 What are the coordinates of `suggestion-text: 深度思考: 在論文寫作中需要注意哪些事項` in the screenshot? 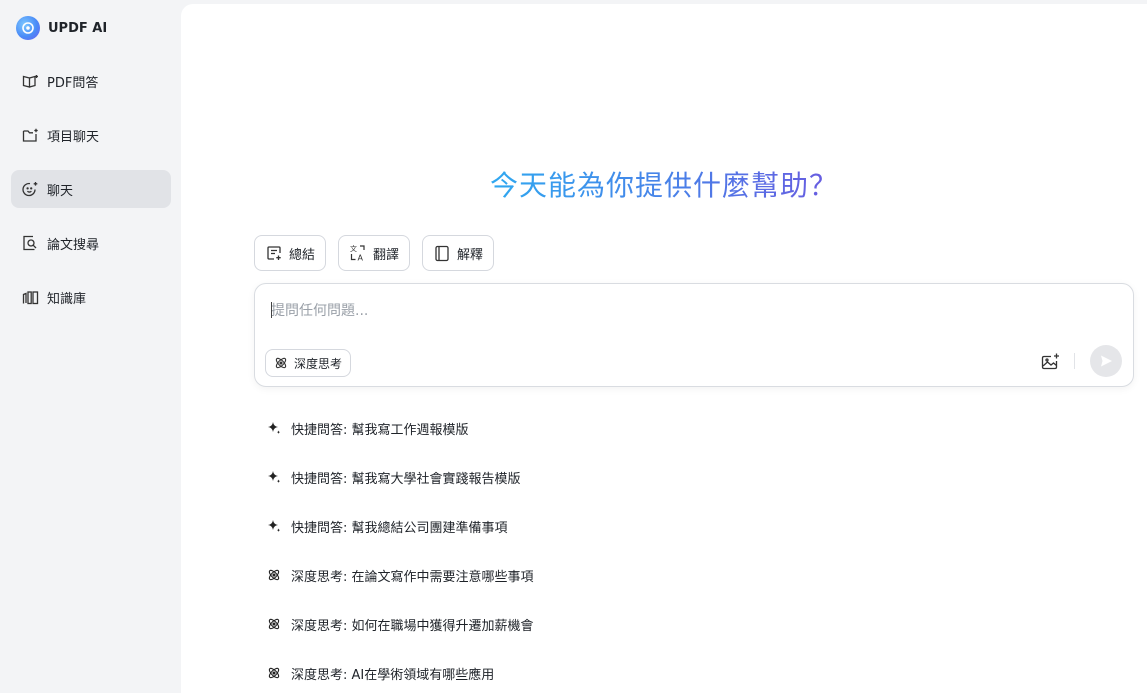 It's located at (412, 577).